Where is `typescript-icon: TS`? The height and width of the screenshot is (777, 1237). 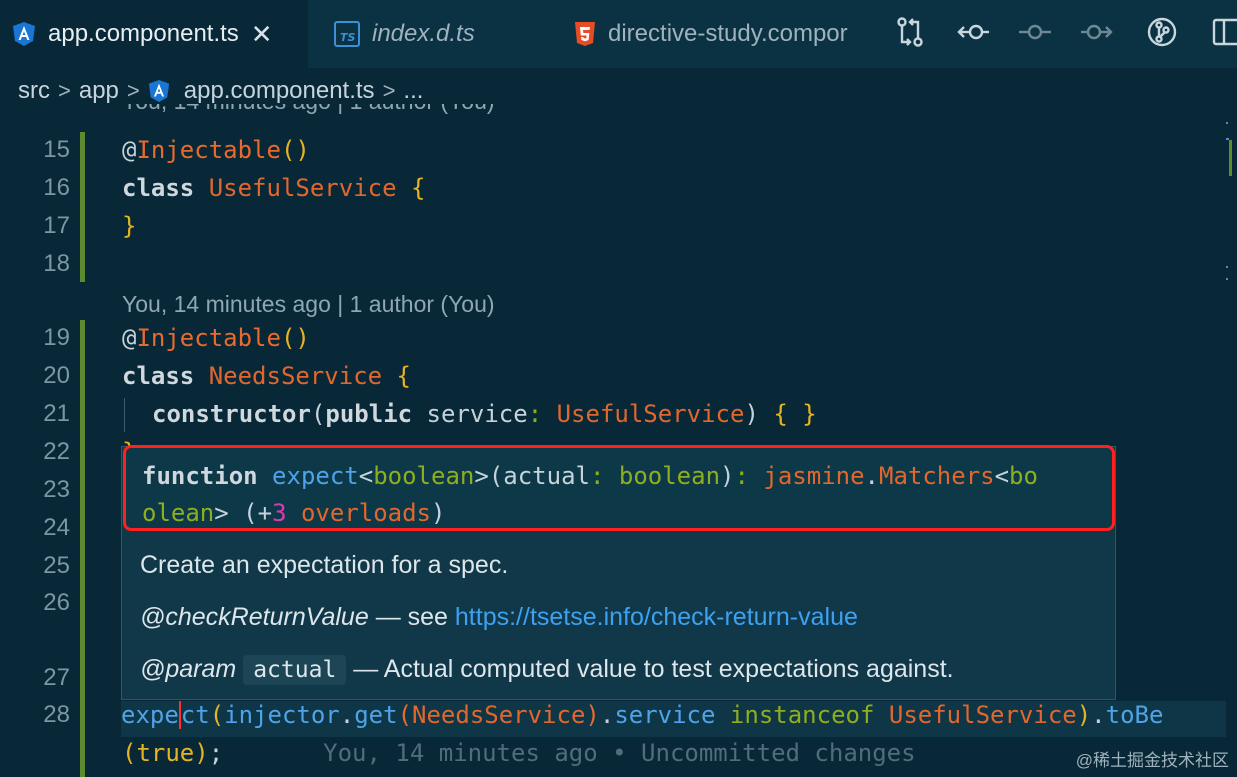 typescript-icon: TS is located at coordinates (347, 34).